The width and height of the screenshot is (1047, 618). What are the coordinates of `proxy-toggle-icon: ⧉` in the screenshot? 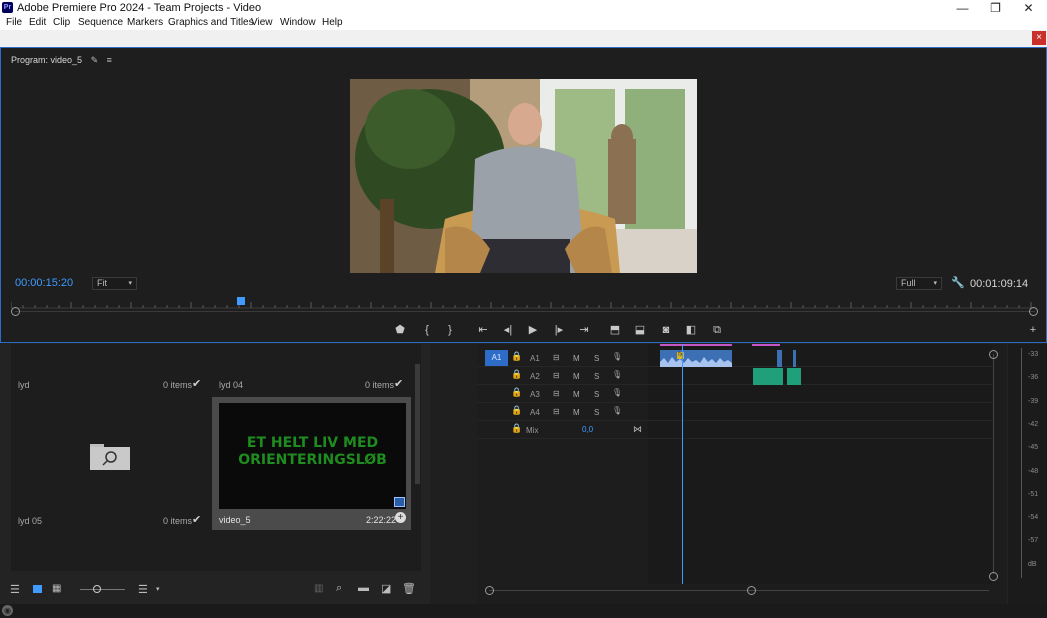 It's located at (717, 330).